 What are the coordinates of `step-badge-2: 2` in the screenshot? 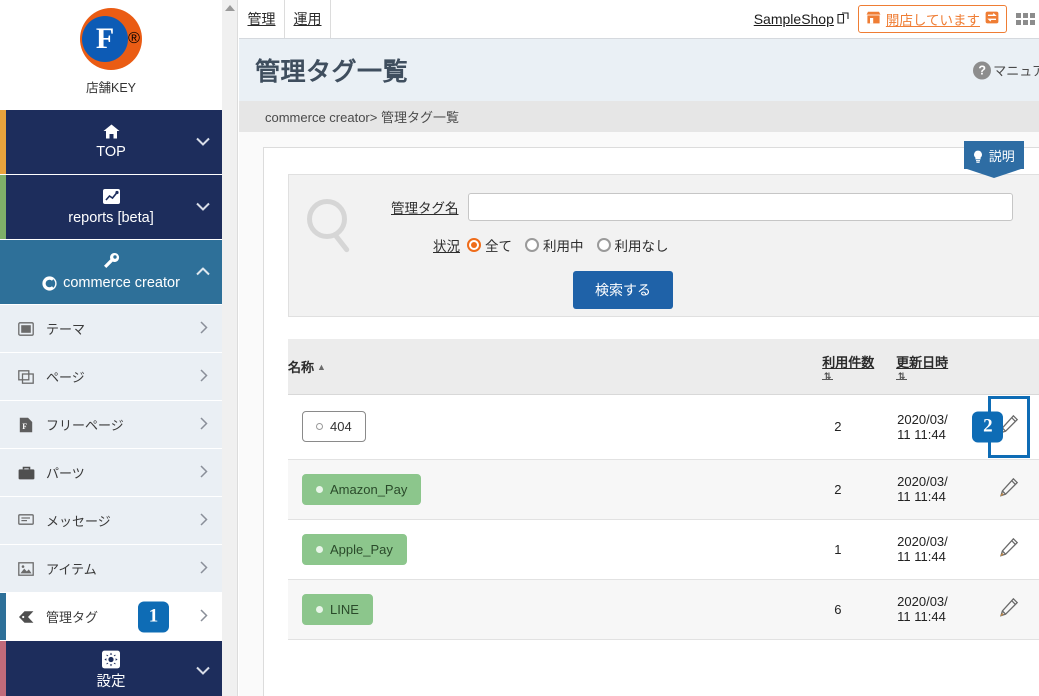 It's located at (988, 426).